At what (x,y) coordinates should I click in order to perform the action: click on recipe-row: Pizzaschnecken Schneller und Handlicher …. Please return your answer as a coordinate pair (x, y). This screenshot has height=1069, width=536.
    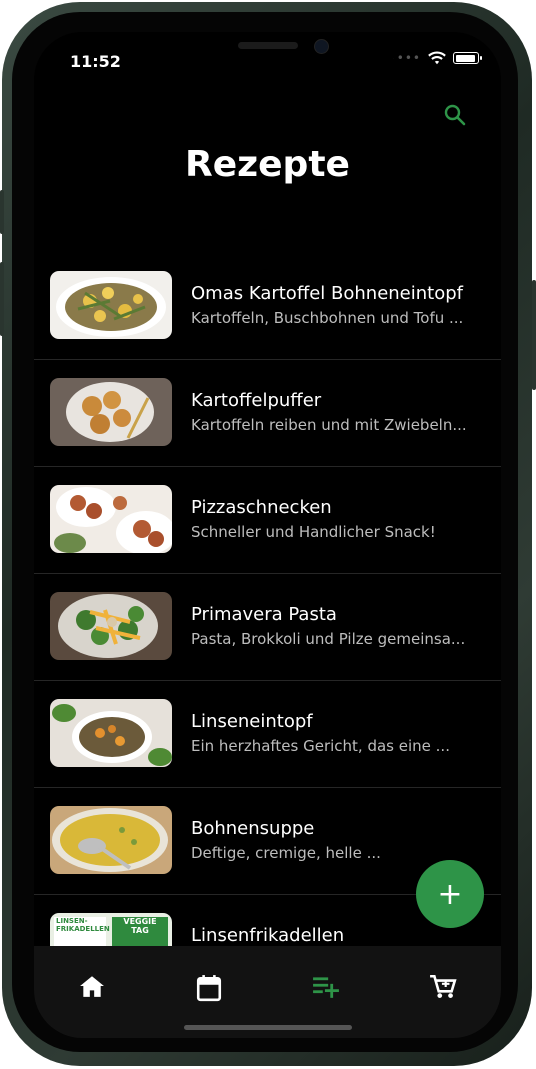
    Looking at the image, I should click on (267, 520).